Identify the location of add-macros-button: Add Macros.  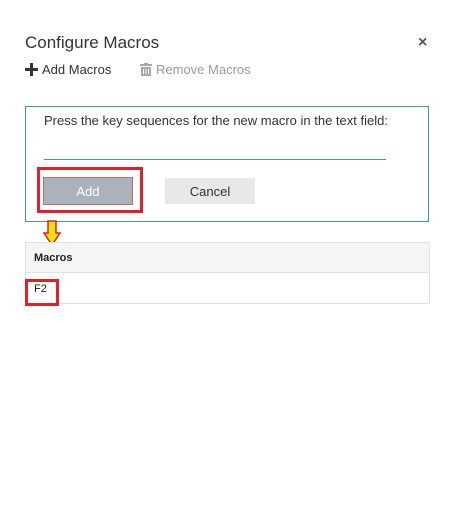
(68, 69).